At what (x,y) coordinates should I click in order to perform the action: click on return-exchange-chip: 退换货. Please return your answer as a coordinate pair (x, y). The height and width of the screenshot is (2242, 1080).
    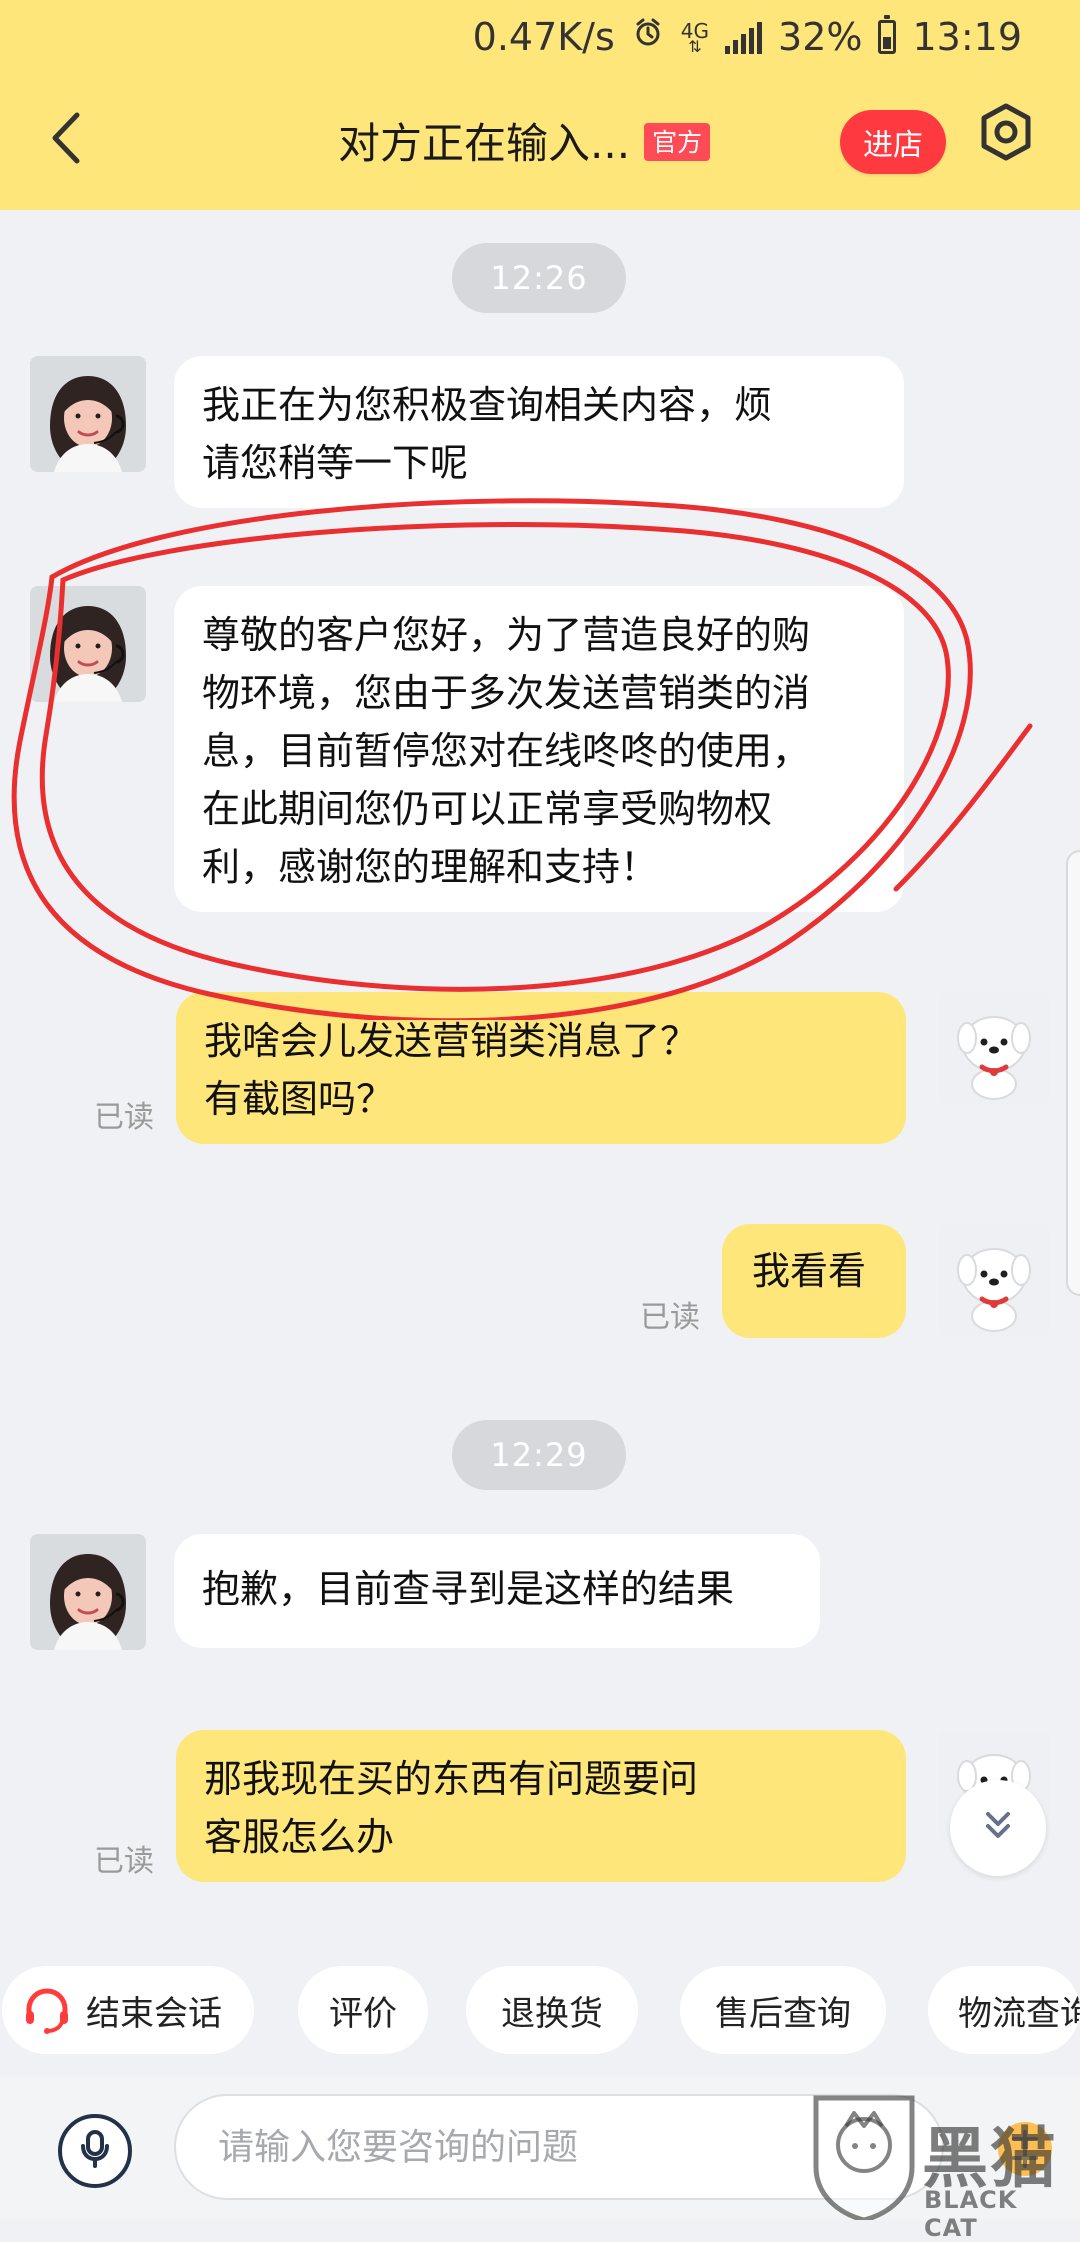
    Looking at the image, I should click on (552, 2010).